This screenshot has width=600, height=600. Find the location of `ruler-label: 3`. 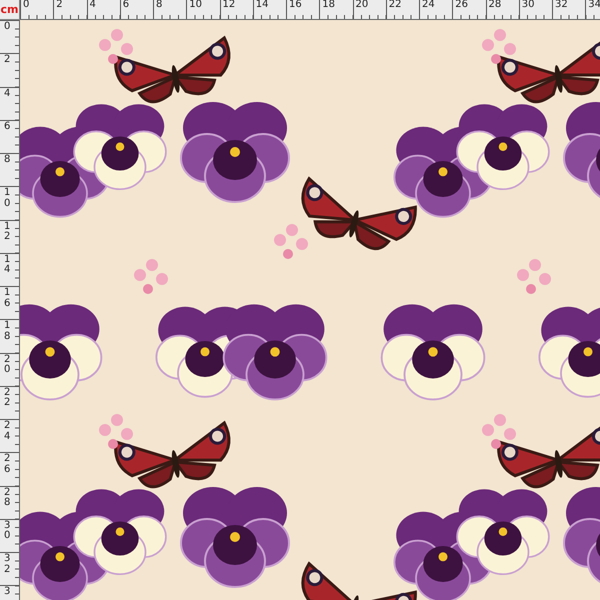

ruler-label: 3 is located at coordinates (8, 592).